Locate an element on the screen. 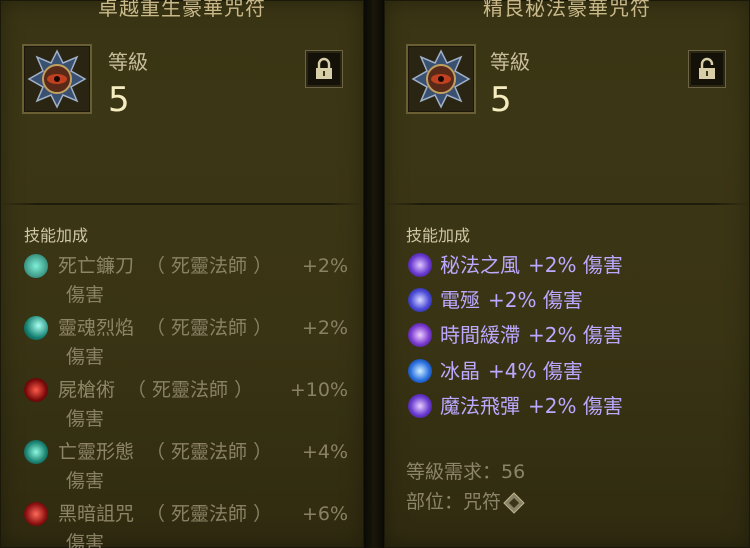 The width and height of the screenshot is (750, 548). charm-slot-icon is located at coordinates (514, 502).